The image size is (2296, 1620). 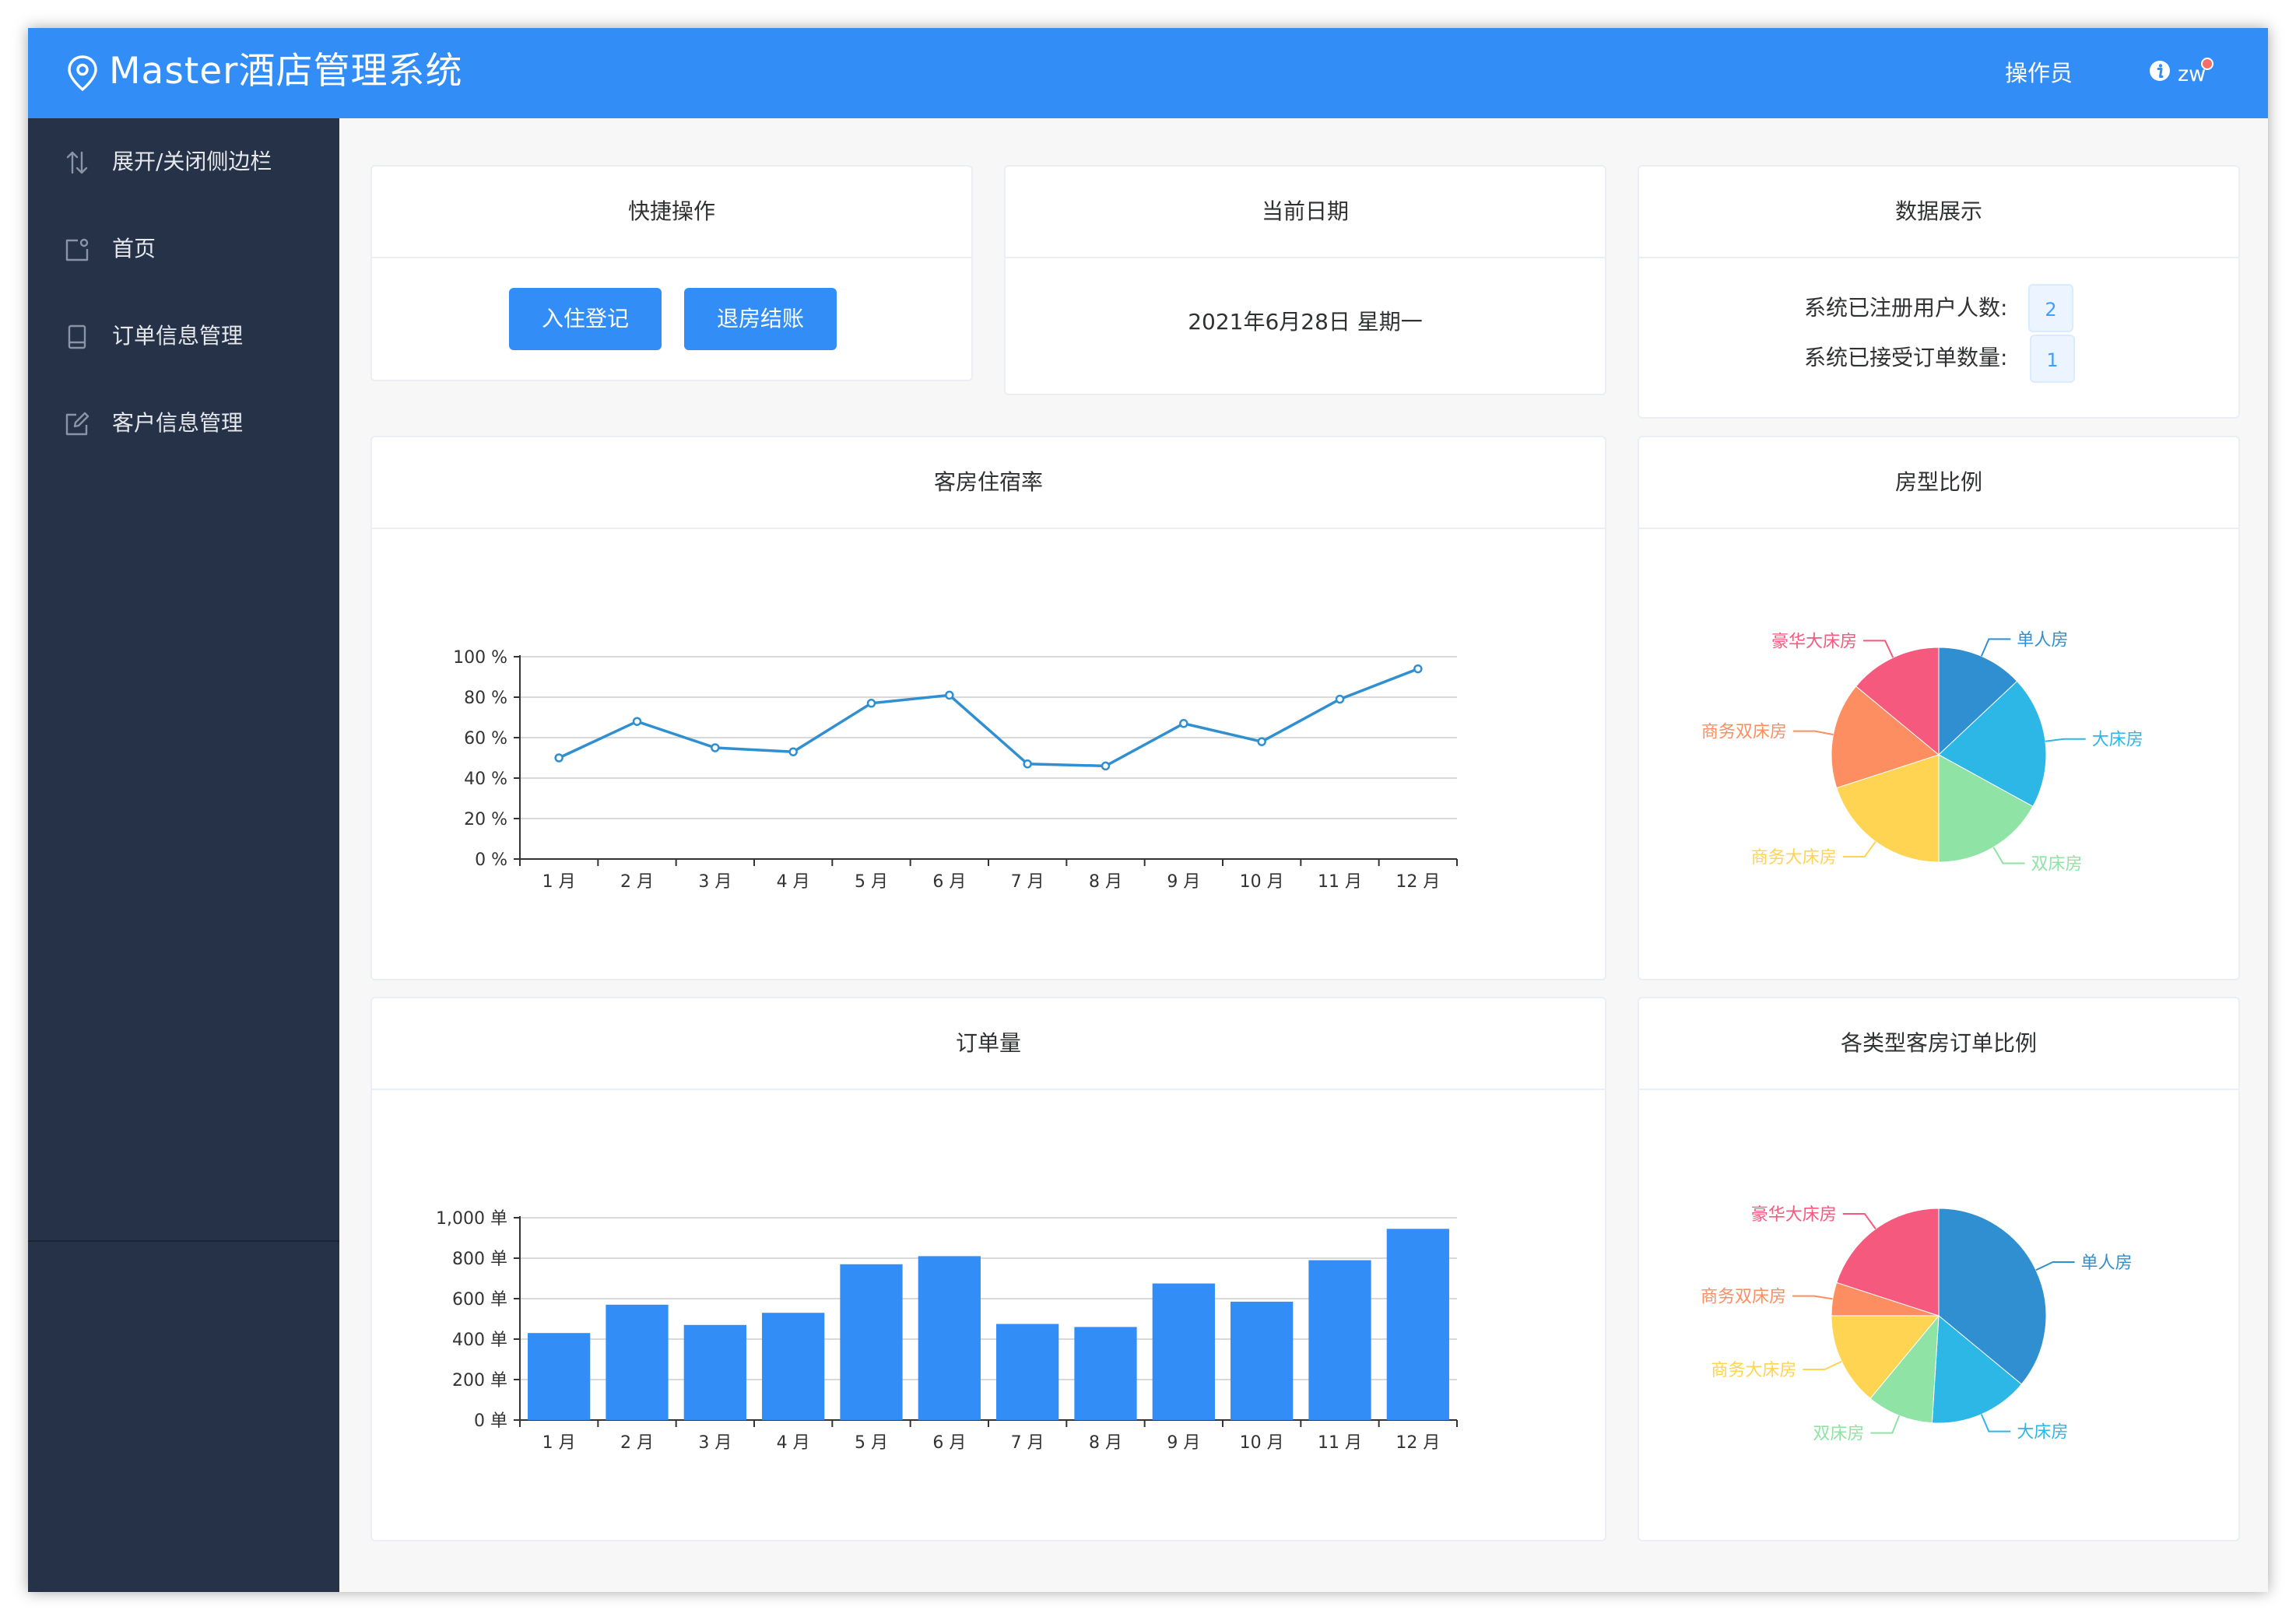 What do you see at coordinates (871, 1443) in the screenshot?
I see `x-tick-label: 5 月` at bounding box center [871, 1443].